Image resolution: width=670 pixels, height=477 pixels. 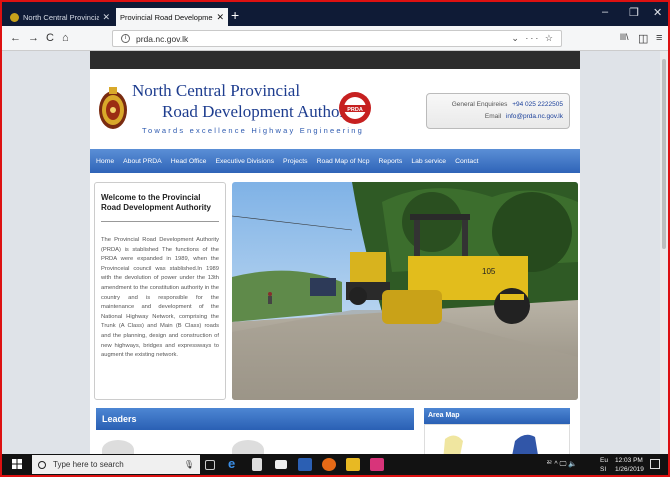 I want to click on task-view-icon, so click(x=210, y=465).